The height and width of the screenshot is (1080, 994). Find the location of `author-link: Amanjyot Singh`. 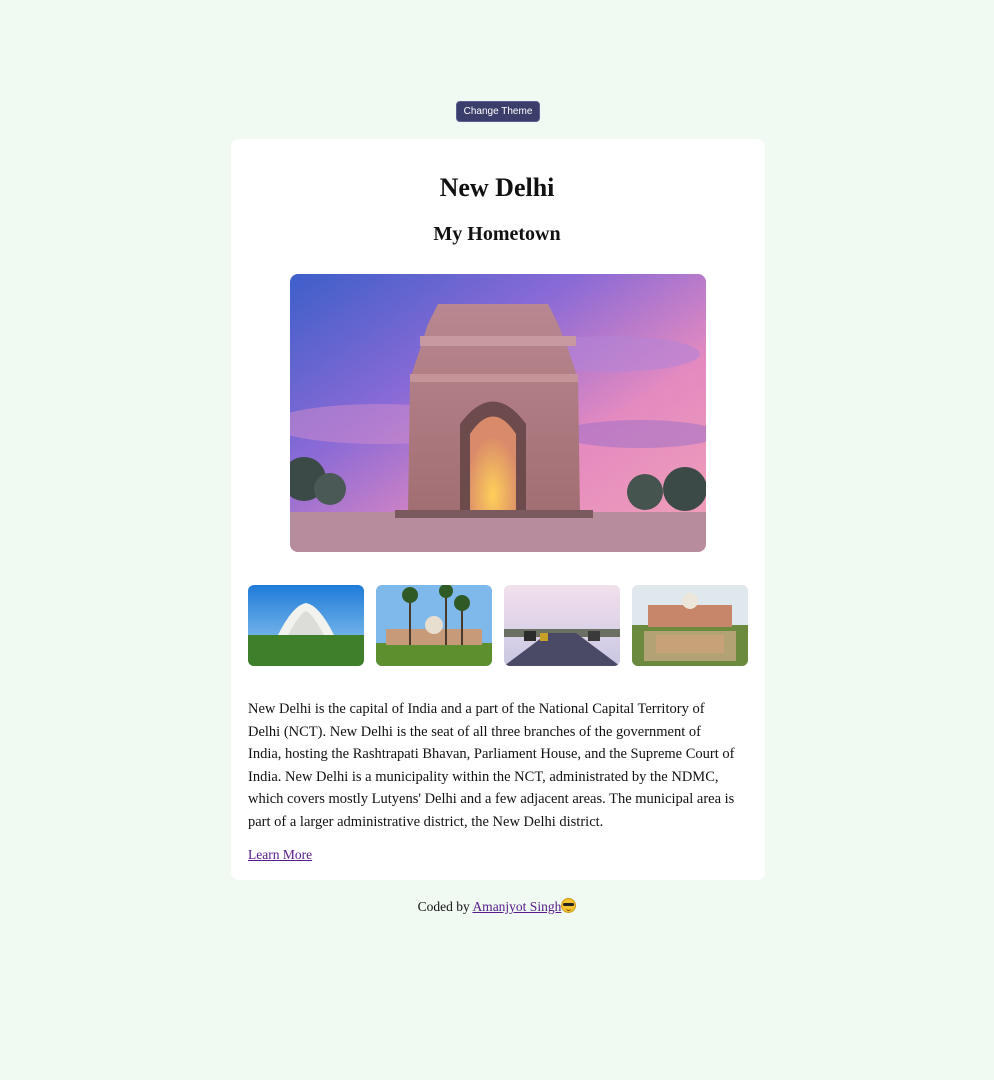

author-link: Amanjyot Singh is located at coordinates (516, 906).